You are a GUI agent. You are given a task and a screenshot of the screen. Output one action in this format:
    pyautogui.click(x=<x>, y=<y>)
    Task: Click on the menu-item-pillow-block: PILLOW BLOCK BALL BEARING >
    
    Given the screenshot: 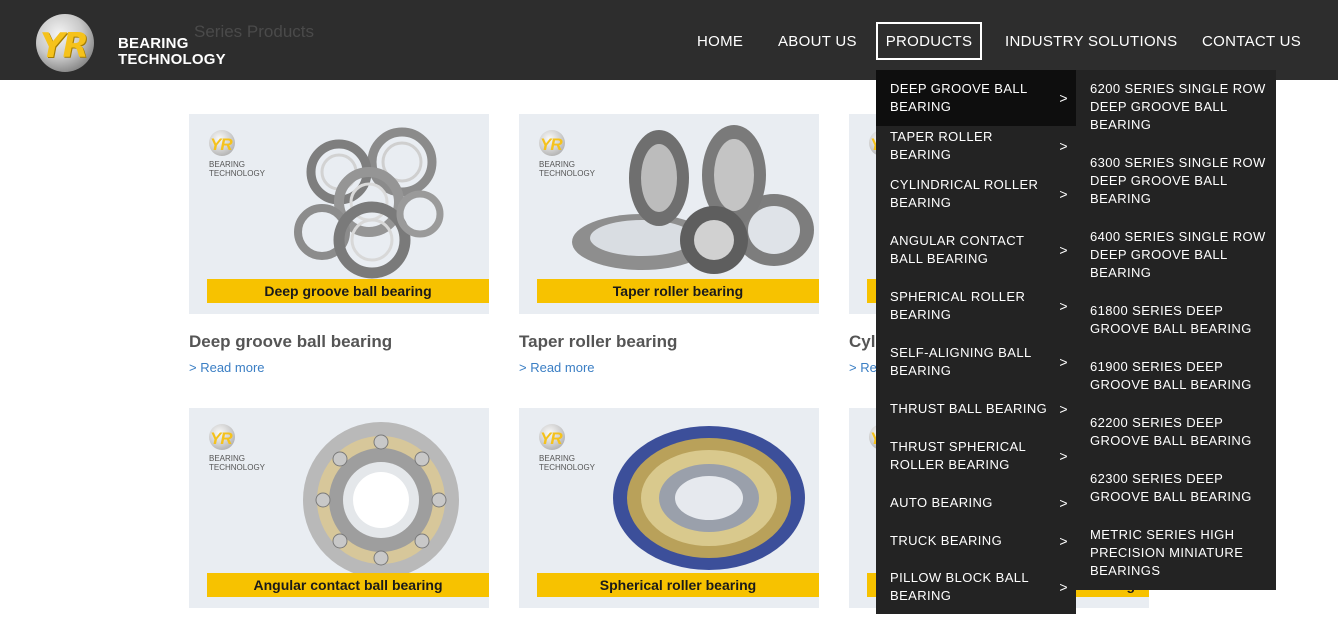 What is the action you would take?
    pyautogui.click(x=976, y=587)
    